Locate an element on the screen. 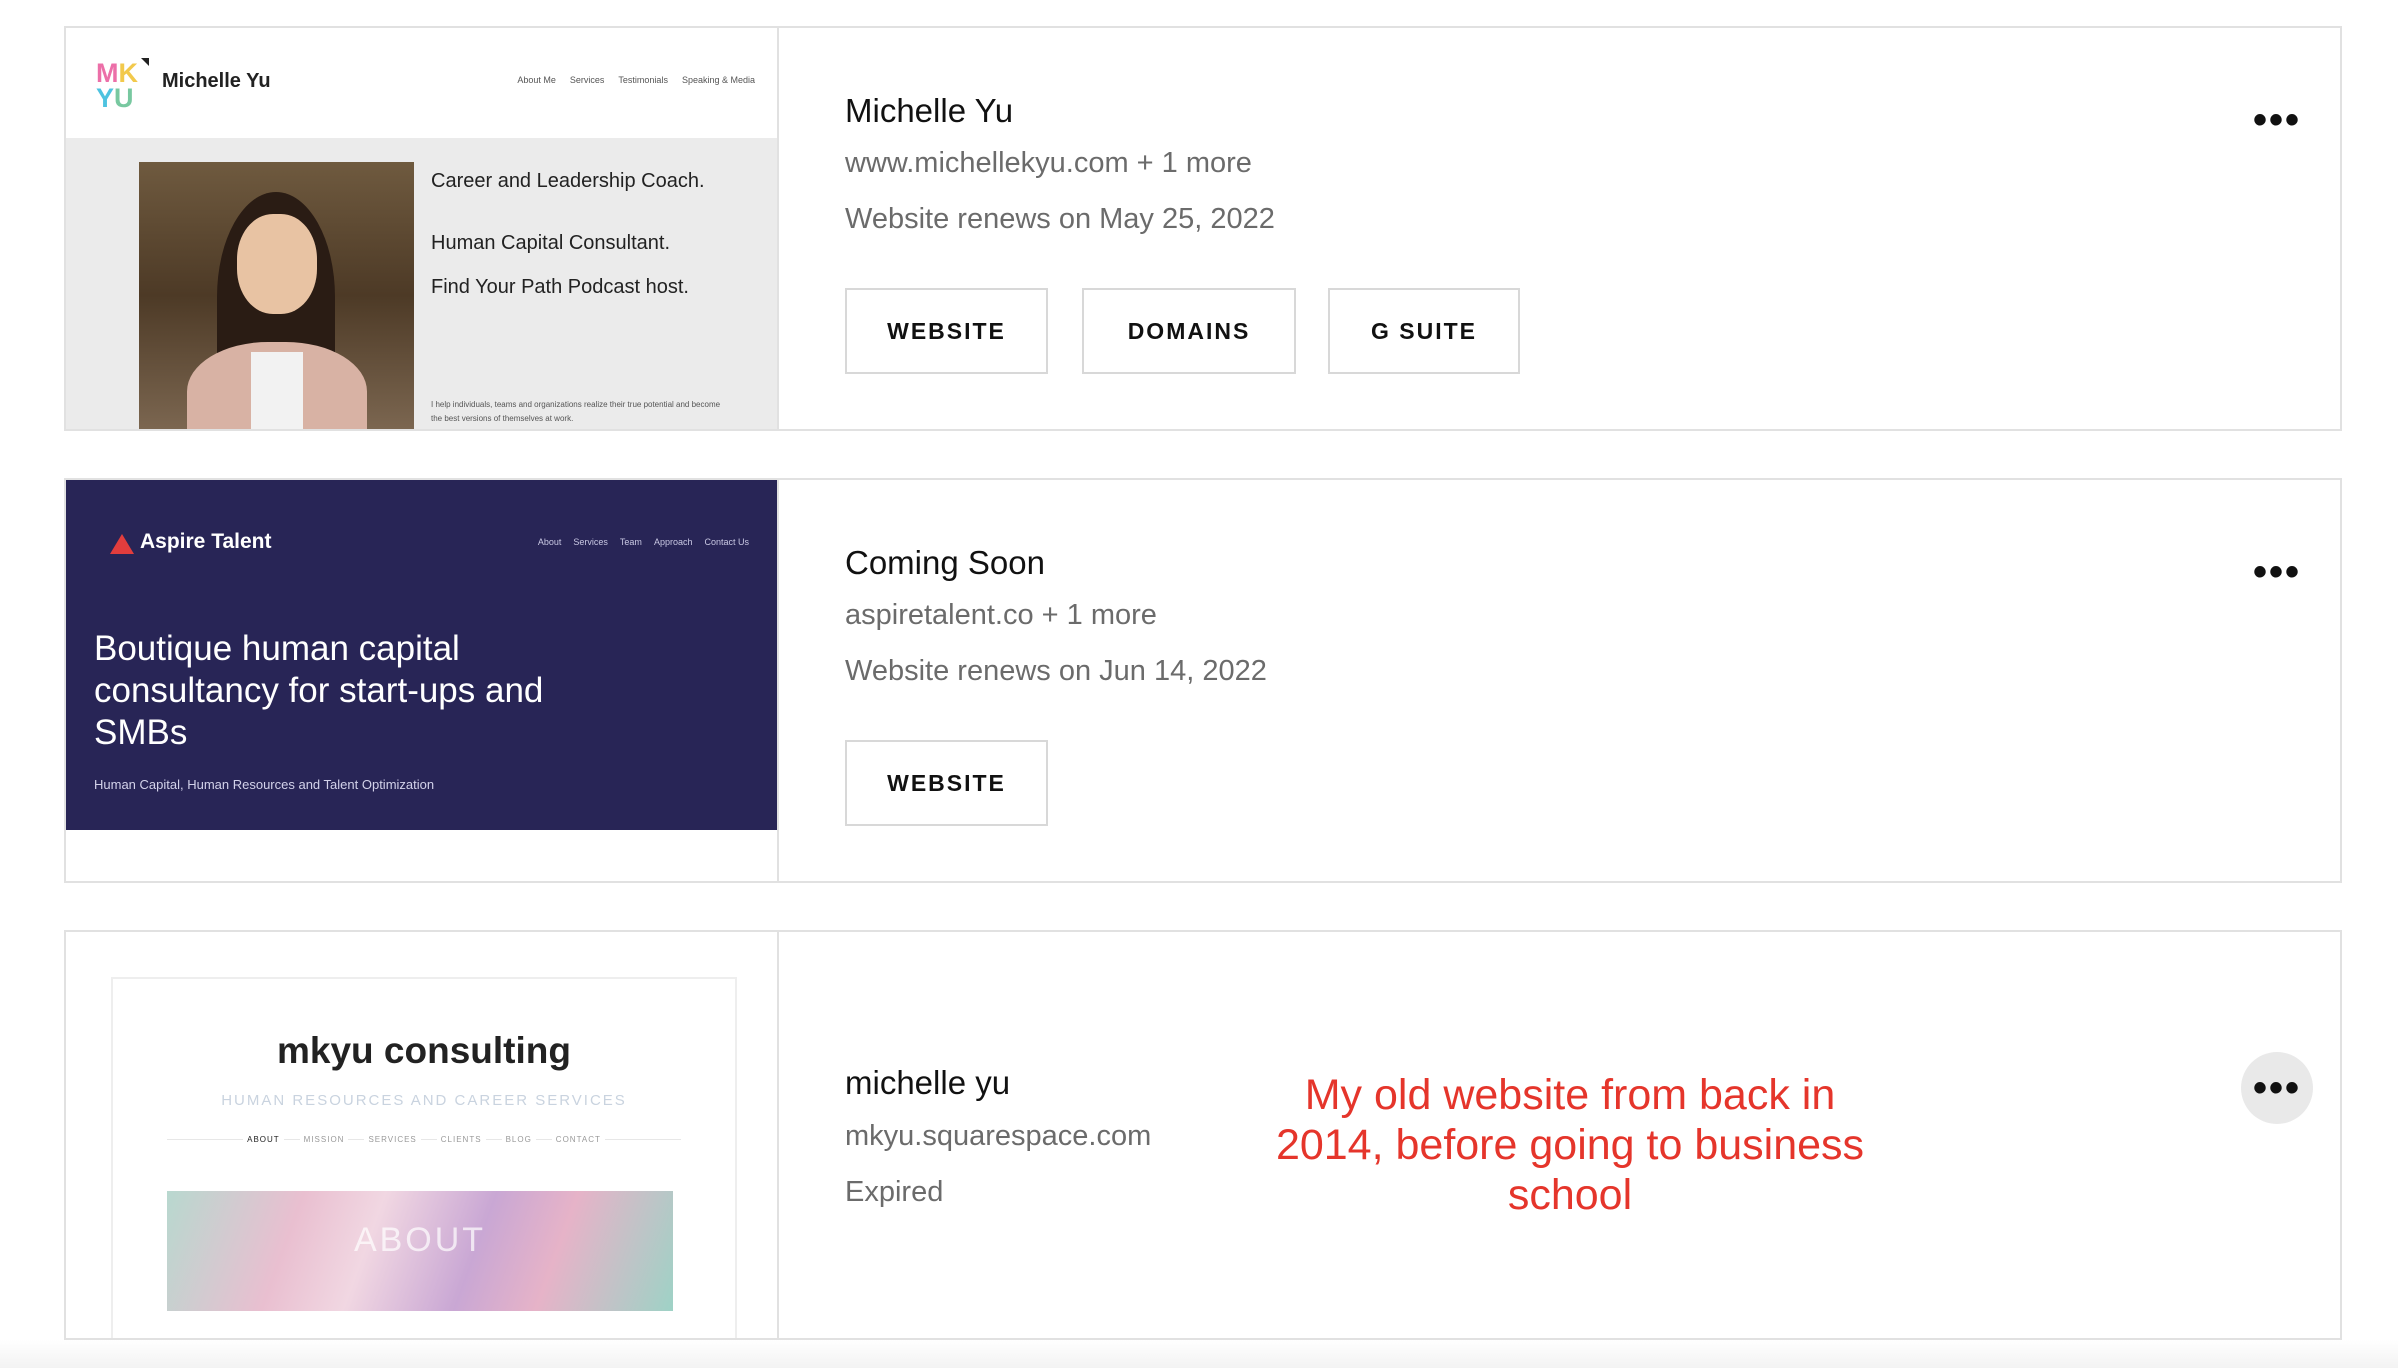  site-domain: www.michellekyu.com + 1 more is located at coordinates (1048, 163).